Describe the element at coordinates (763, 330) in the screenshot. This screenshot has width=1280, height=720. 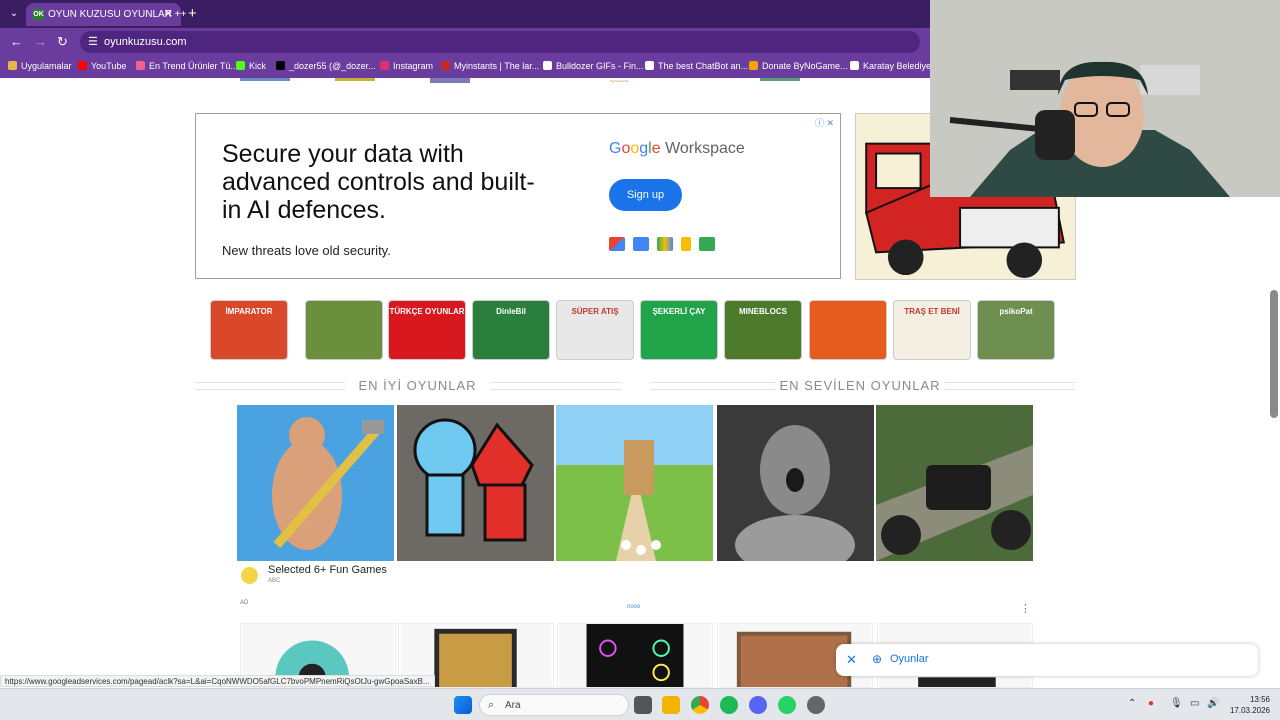
I see `category-tile: MINEBLOCS` at that location.